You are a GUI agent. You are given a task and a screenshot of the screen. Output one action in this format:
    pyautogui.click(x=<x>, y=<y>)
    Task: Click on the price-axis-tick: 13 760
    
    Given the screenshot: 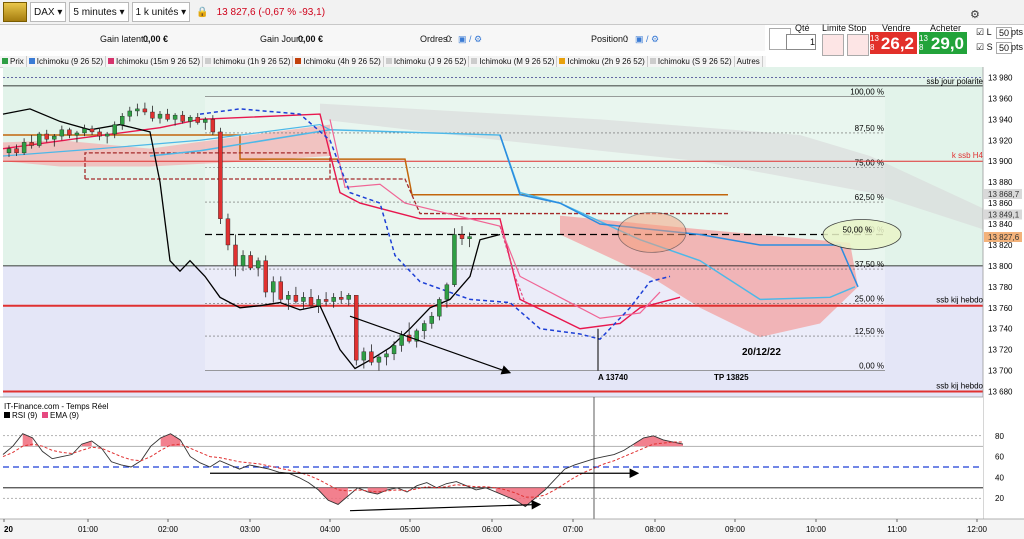 What is the action you would take?
    pyautogui.click(x=1000, y=308)
    